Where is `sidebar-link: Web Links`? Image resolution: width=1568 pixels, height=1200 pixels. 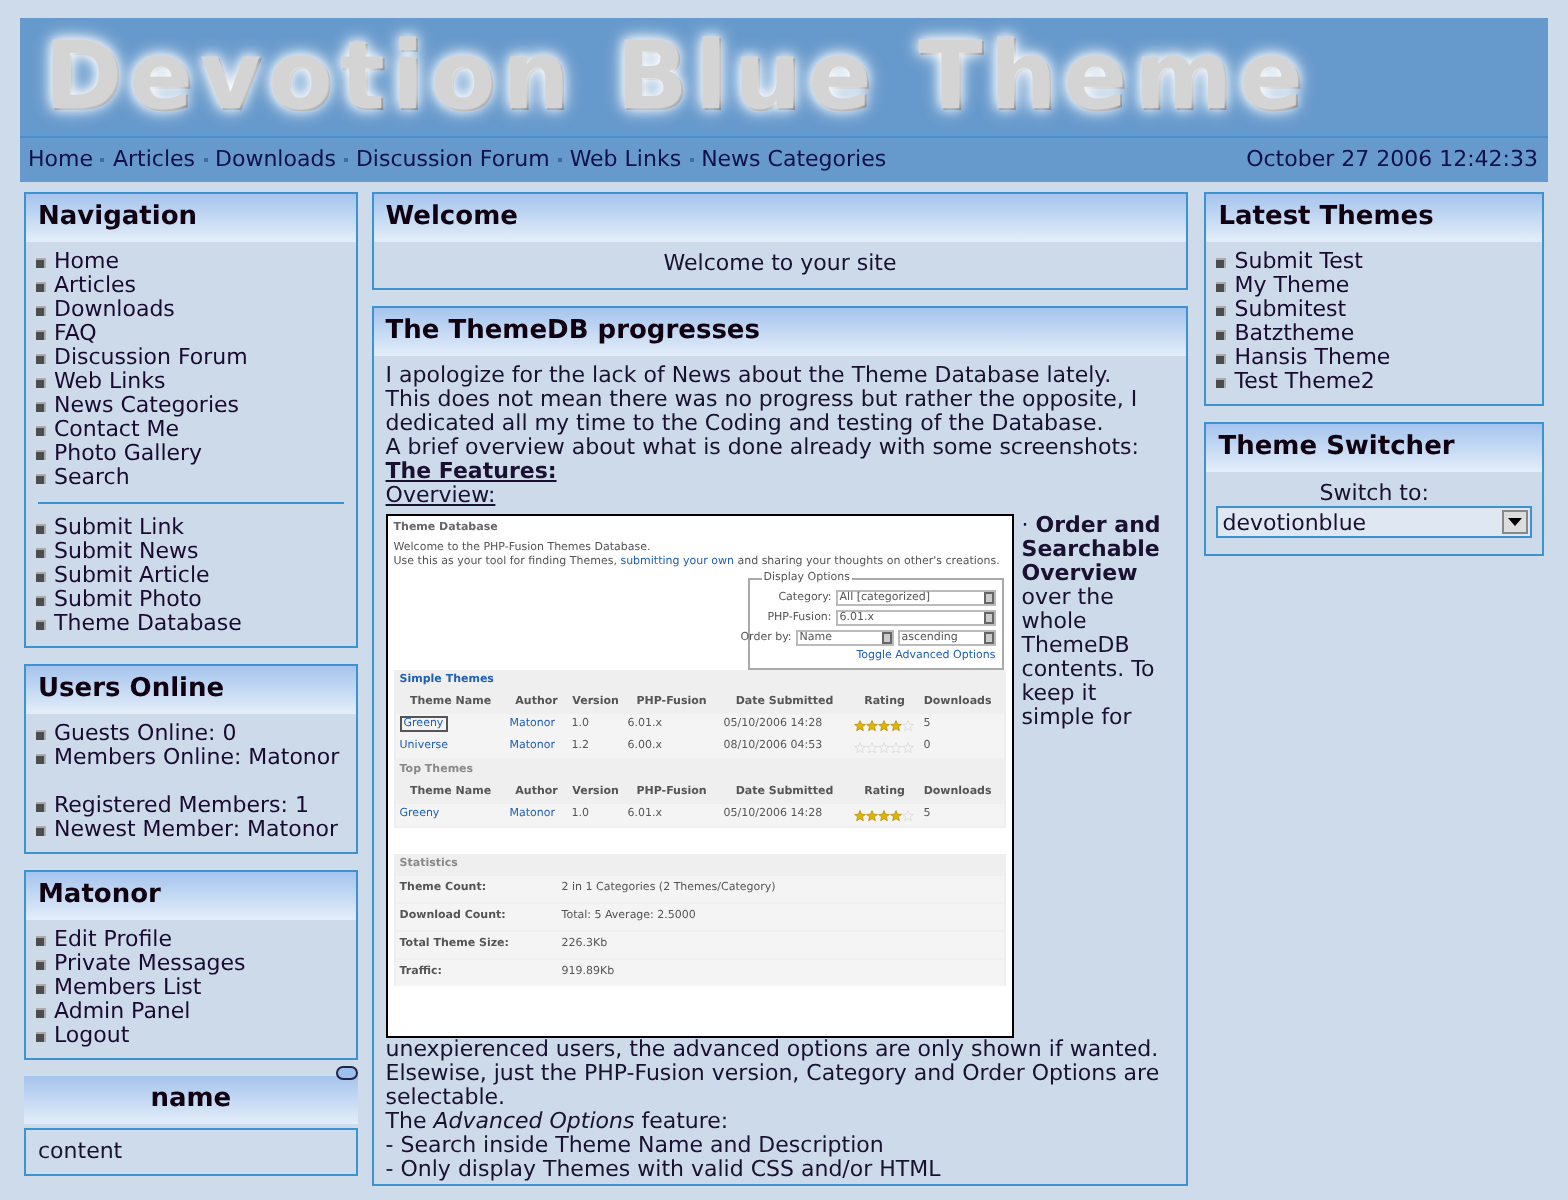
sidebar-link: Web Links is located at coordinates (110, 382).